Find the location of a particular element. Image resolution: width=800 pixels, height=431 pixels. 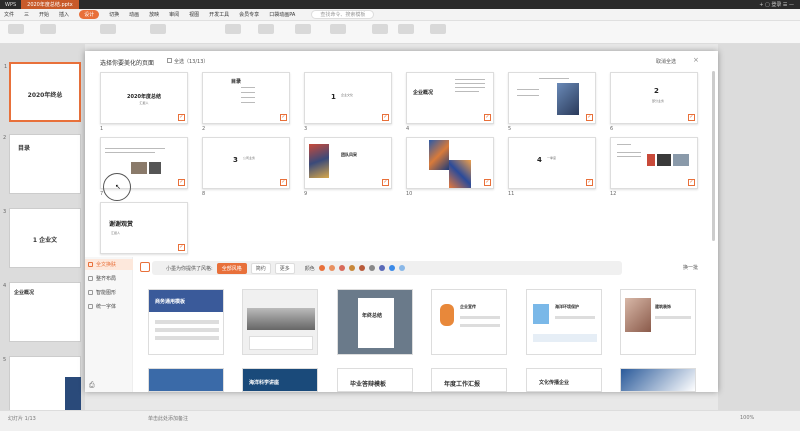

slide-thumbnail: 1 2020年终总 is located at coordinates (42, 92).